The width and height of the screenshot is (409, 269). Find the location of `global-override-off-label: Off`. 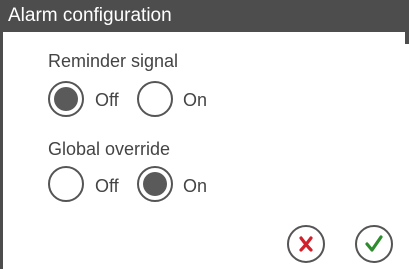

global-override-off-label: Off is located at coordinates (107, 186).